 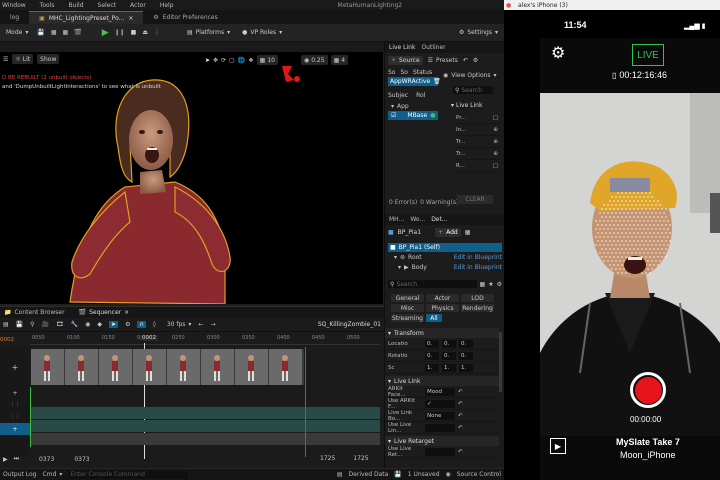 I want to click on subject-app-row: ▾ App, so click(x=444, y=106).